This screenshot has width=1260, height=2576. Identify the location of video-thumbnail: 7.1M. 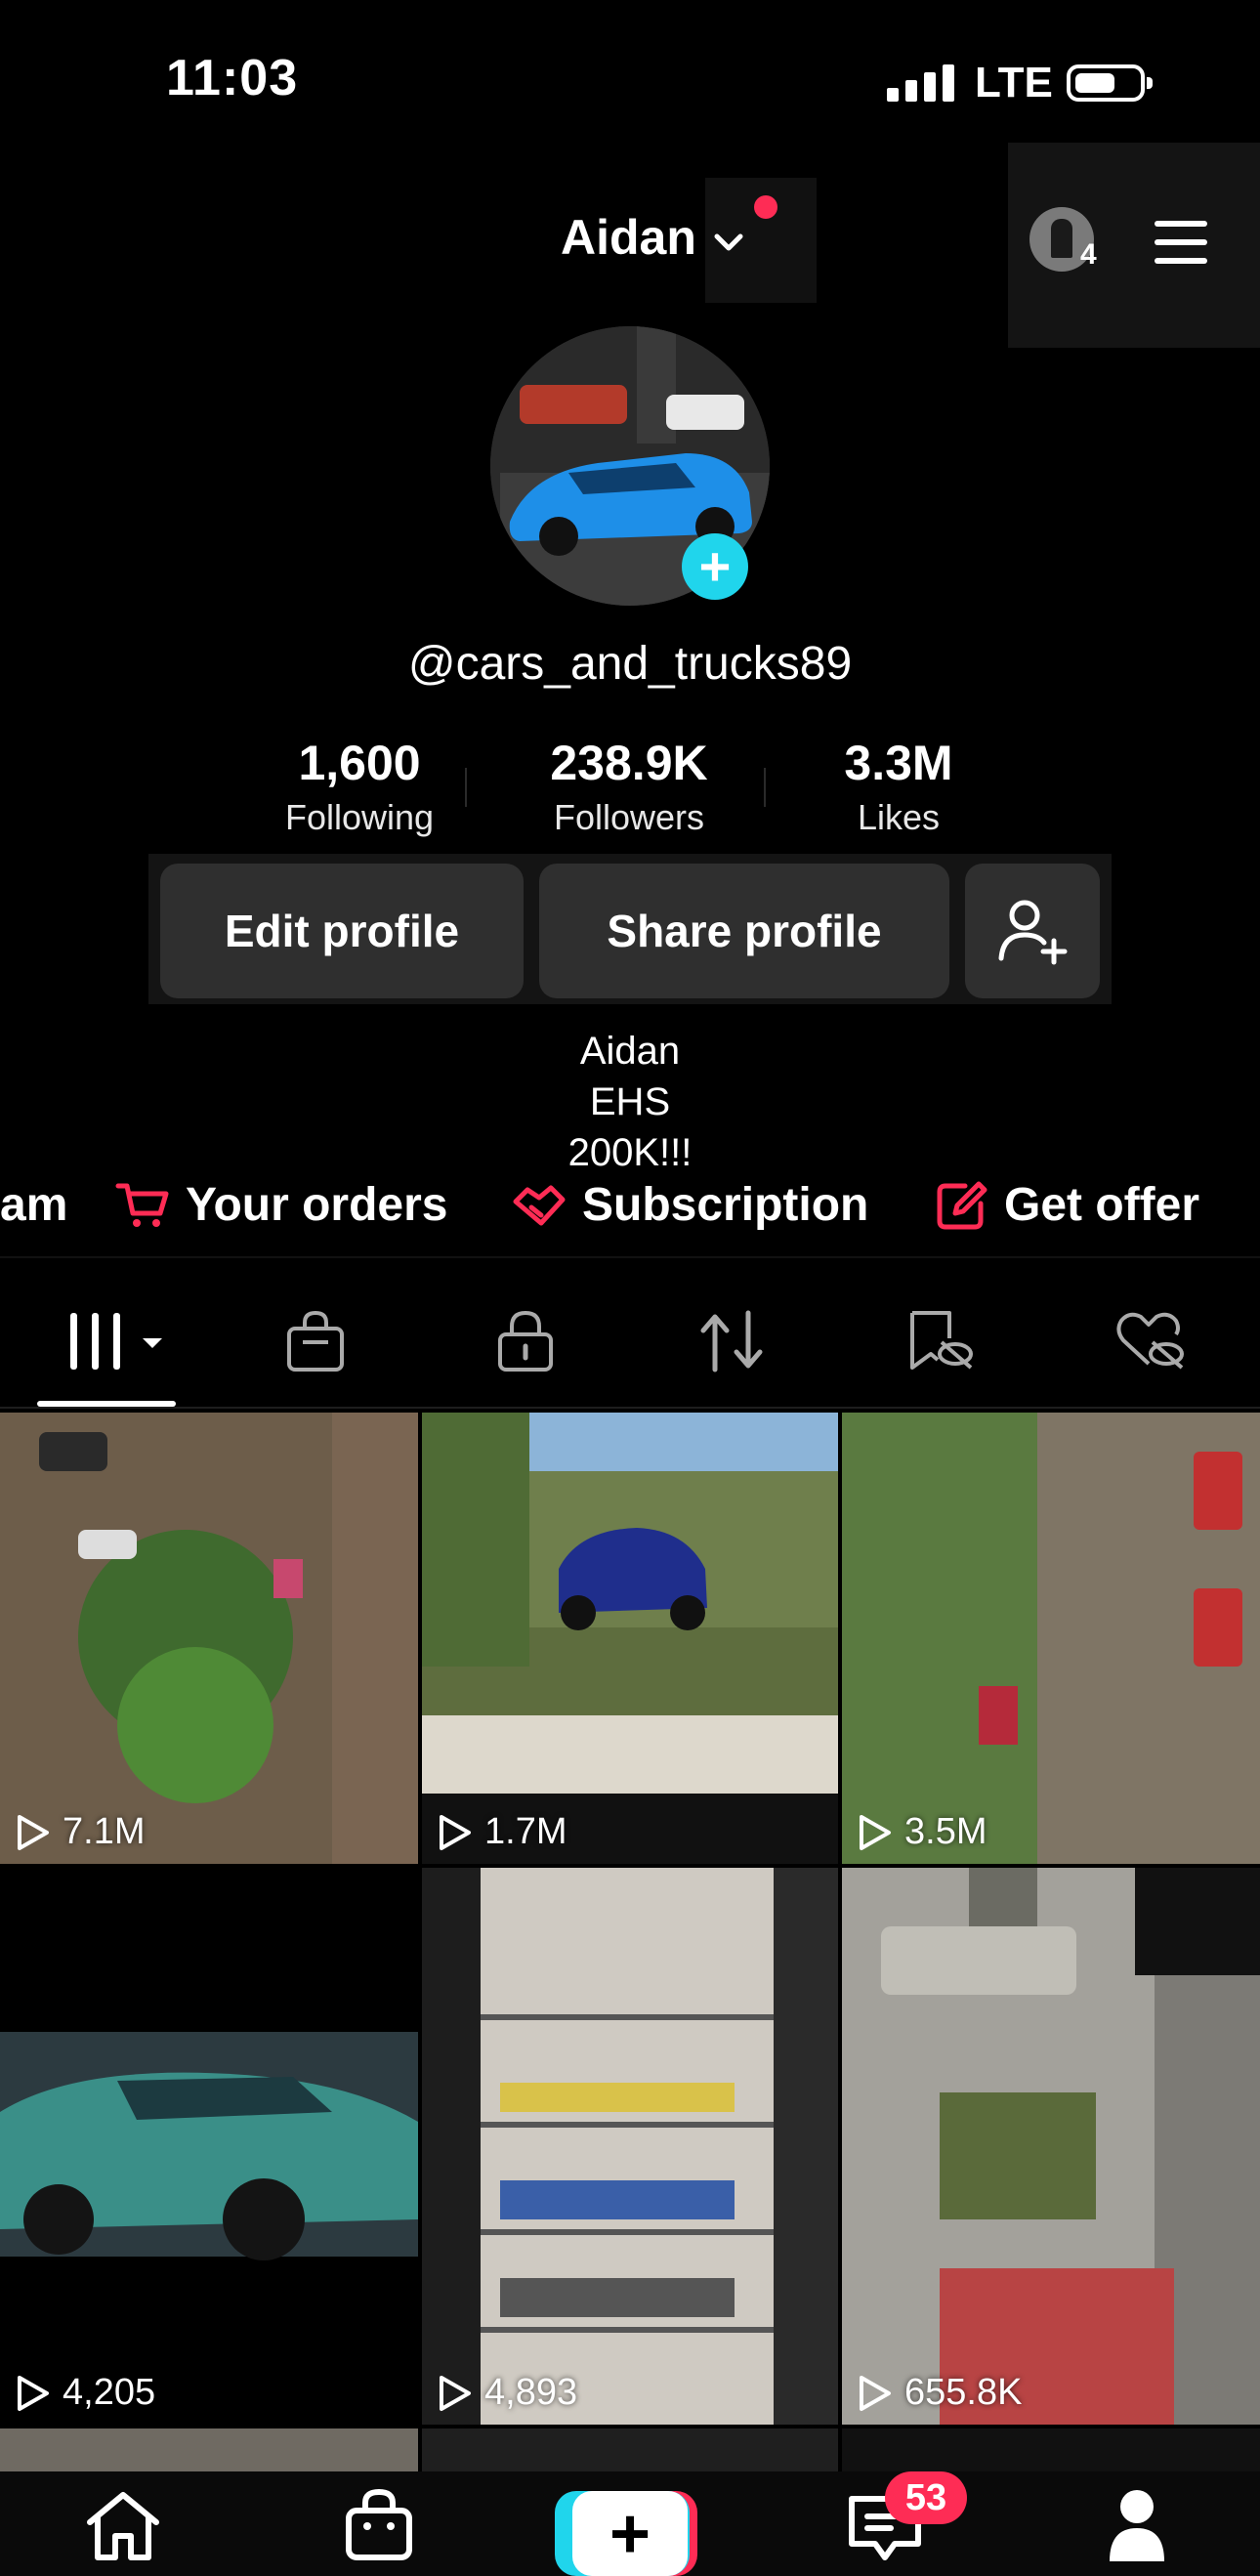
(209, 1638).